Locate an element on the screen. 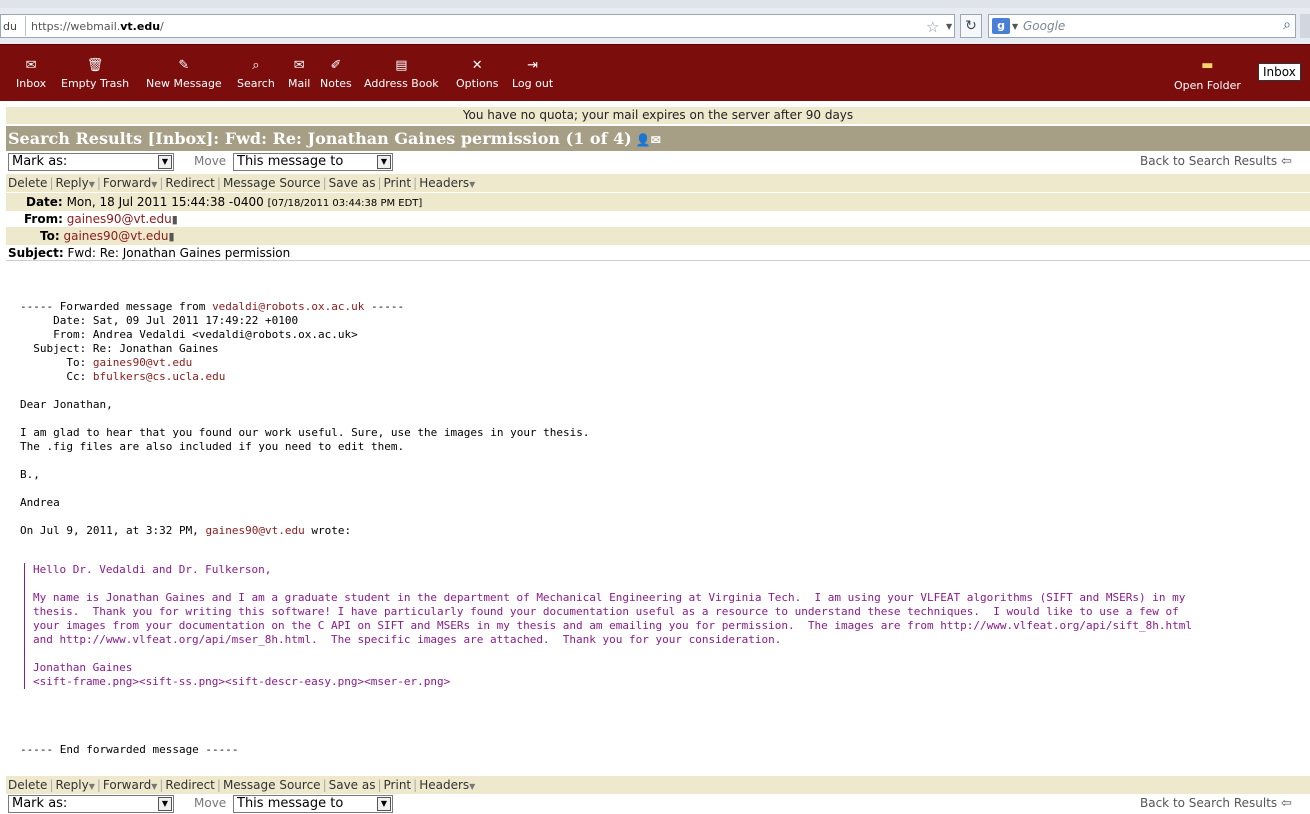  fwd-cc-link: bfulkers@cs.ucla.edu is located at coordinates (159, 376).